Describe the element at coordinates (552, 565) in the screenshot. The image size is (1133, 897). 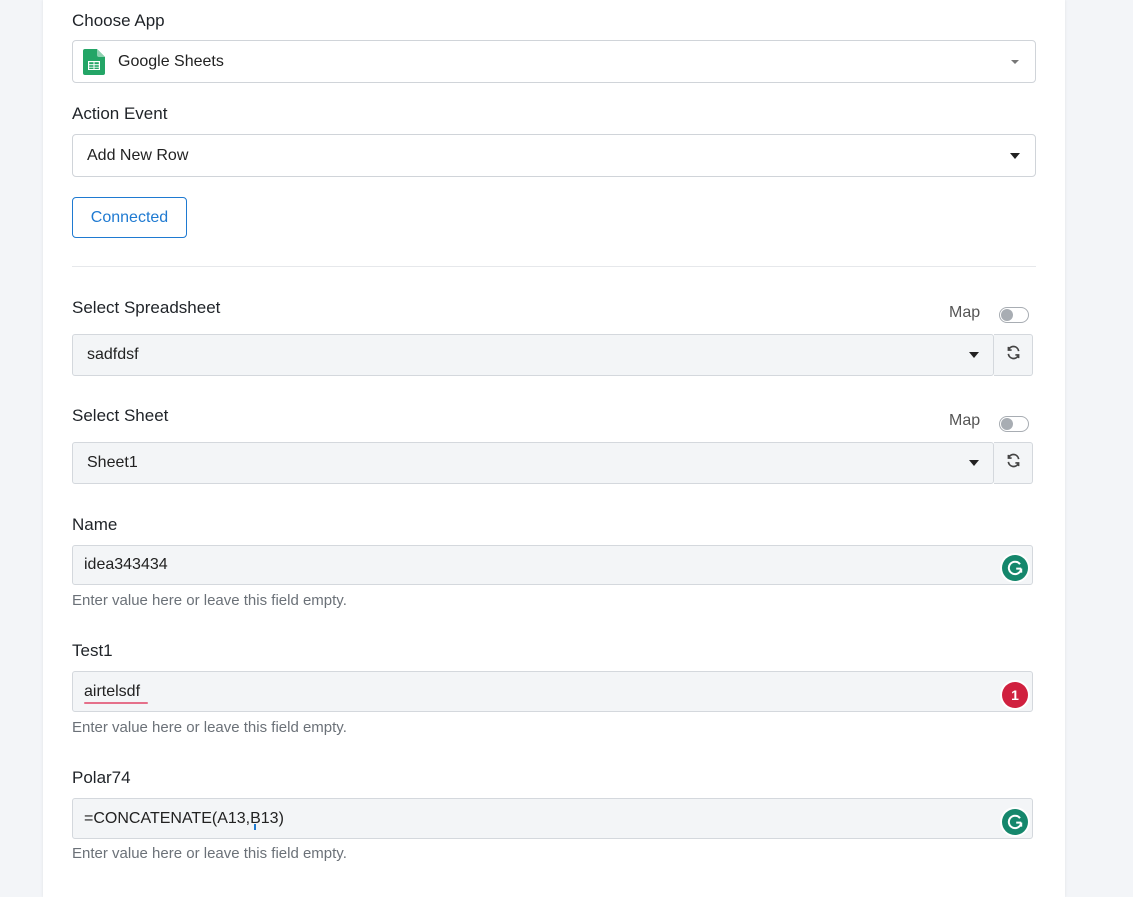
I see `name-input: idea343434` at that location.